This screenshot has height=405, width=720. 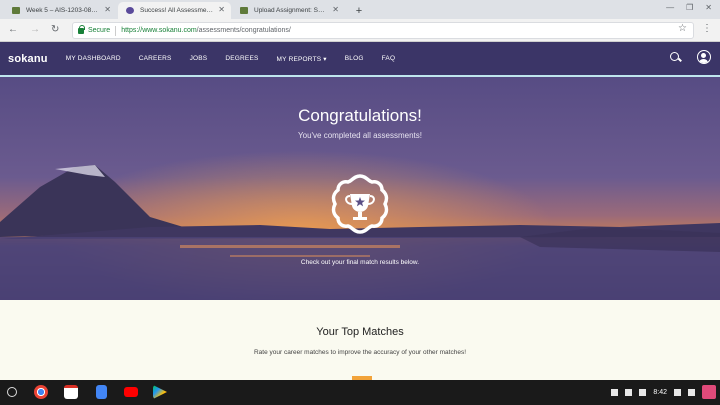 What do you see at coordinates (81, 29) in the screenshot?
I see `lock-icon` at bounding box center [81, 29].